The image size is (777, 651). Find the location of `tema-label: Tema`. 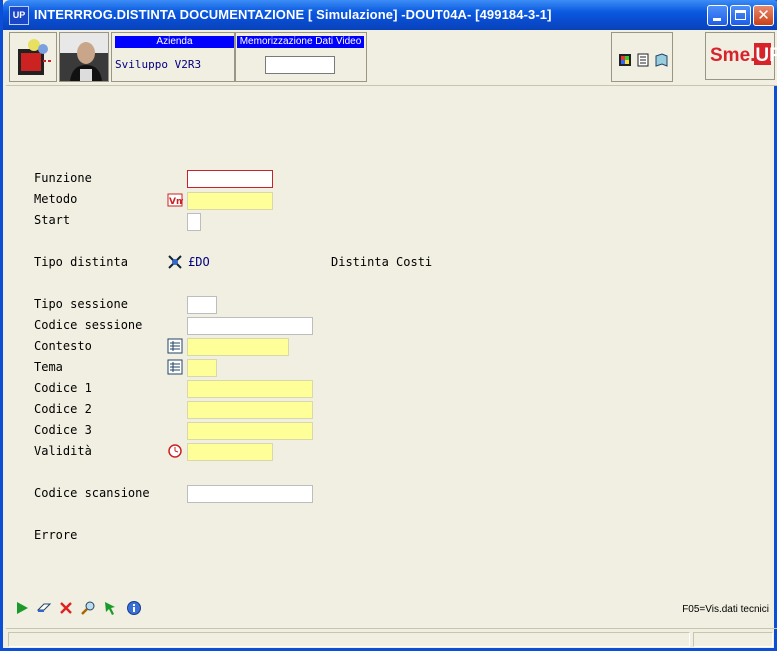

tema-label: Tema is located at coordinates (48, 367).